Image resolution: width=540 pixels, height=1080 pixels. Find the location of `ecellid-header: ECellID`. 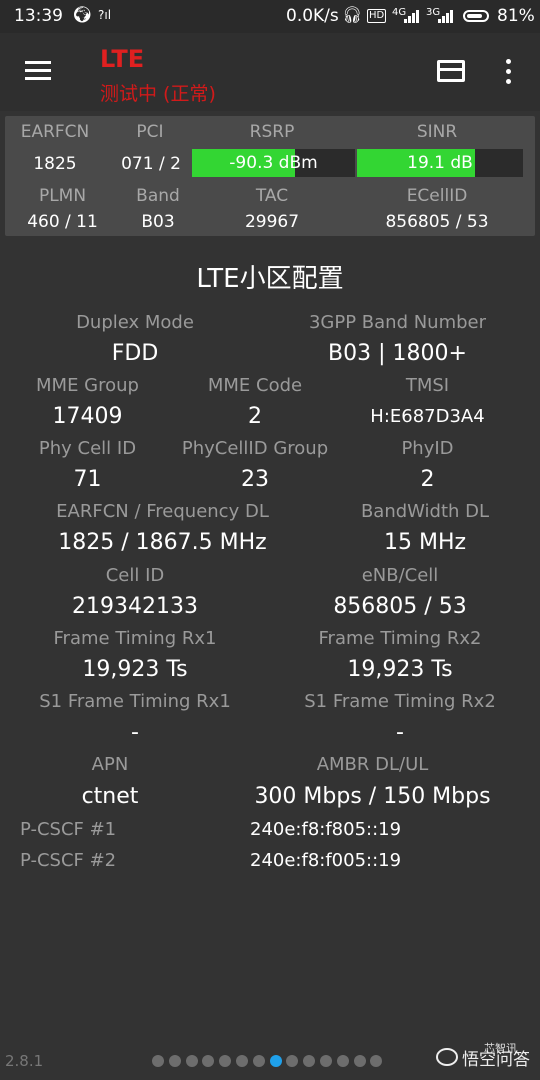

ecellid-header: ECellID is located at coordinates (437, 196).